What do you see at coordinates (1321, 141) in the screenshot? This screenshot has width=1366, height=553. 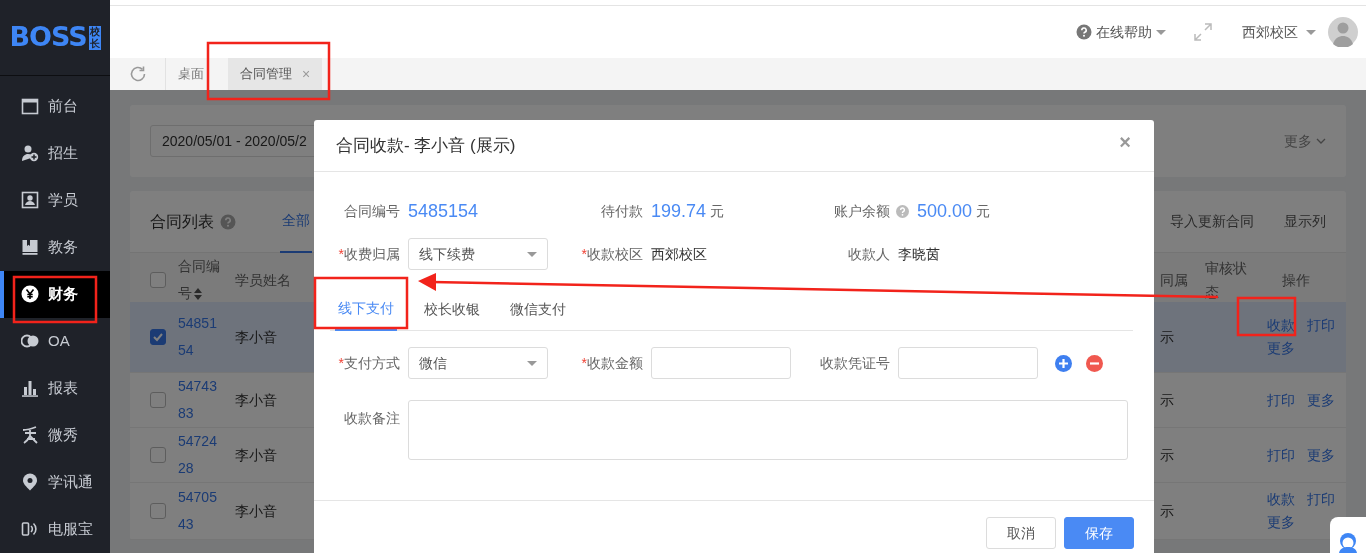 I see `chevron-down-icon` at bounding box center [1321, 141].